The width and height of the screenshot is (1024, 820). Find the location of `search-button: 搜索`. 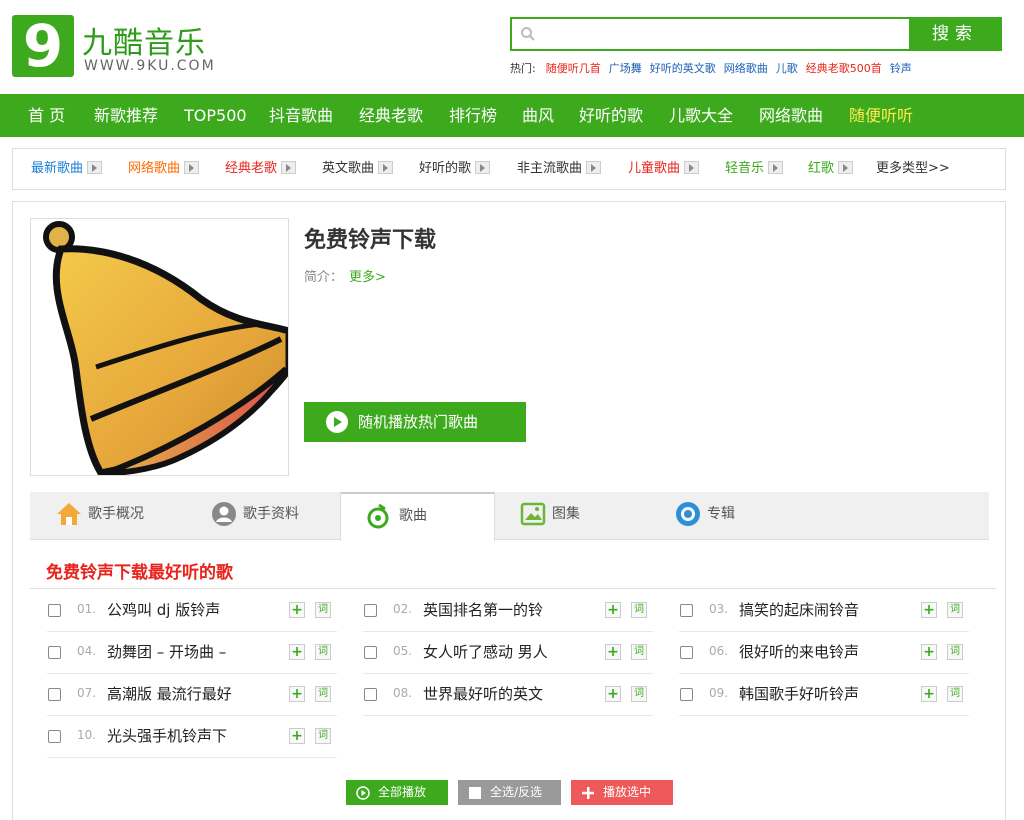

search-button: 搜索 is located at coordinates (955, 34).